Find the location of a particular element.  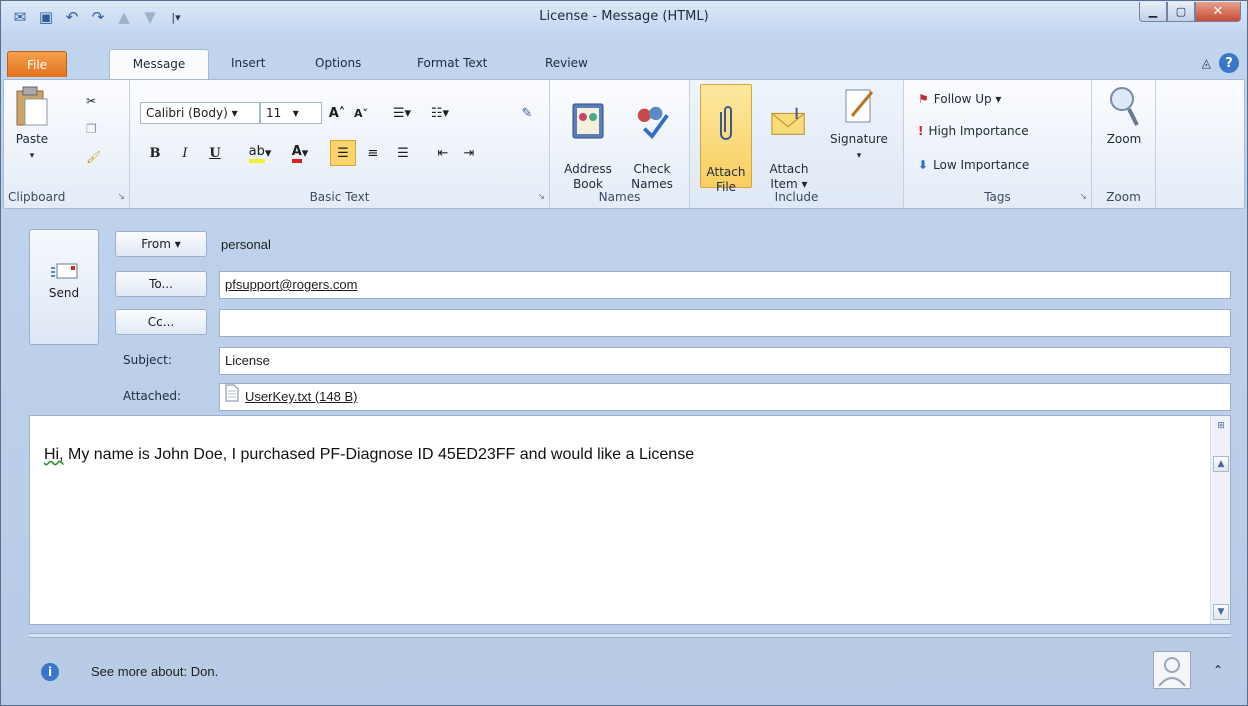

basic-text-group-label: Basic Text is located at coordinates (339, 197).